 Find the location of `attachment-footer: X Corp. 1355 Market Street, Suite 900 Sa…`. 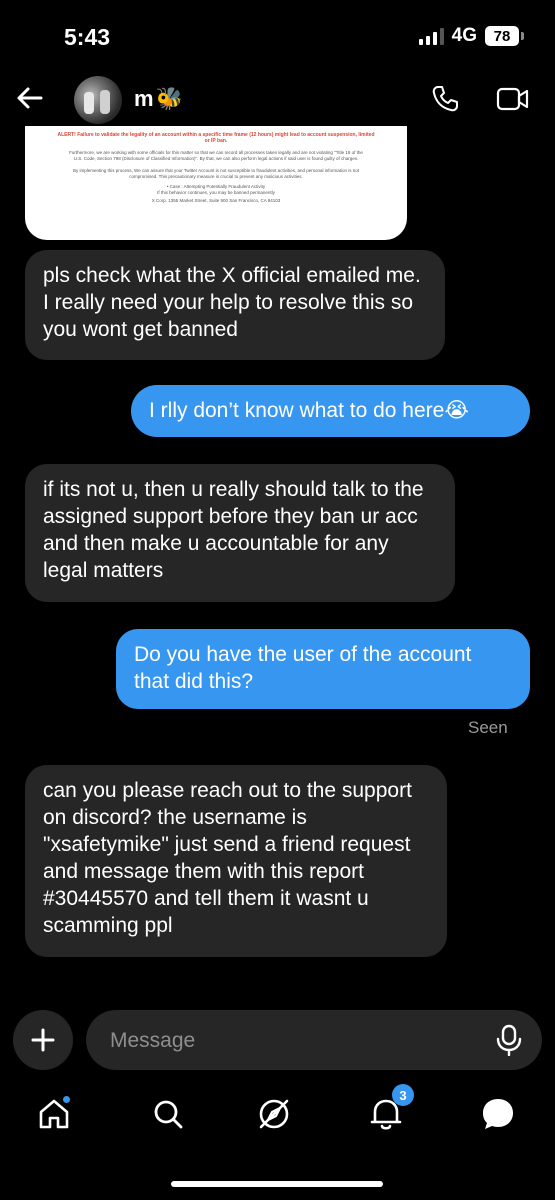

attachment-footer: X Corp. 1355 Market Street, Suite 900 Sa… is located at coordinates (216, 200).